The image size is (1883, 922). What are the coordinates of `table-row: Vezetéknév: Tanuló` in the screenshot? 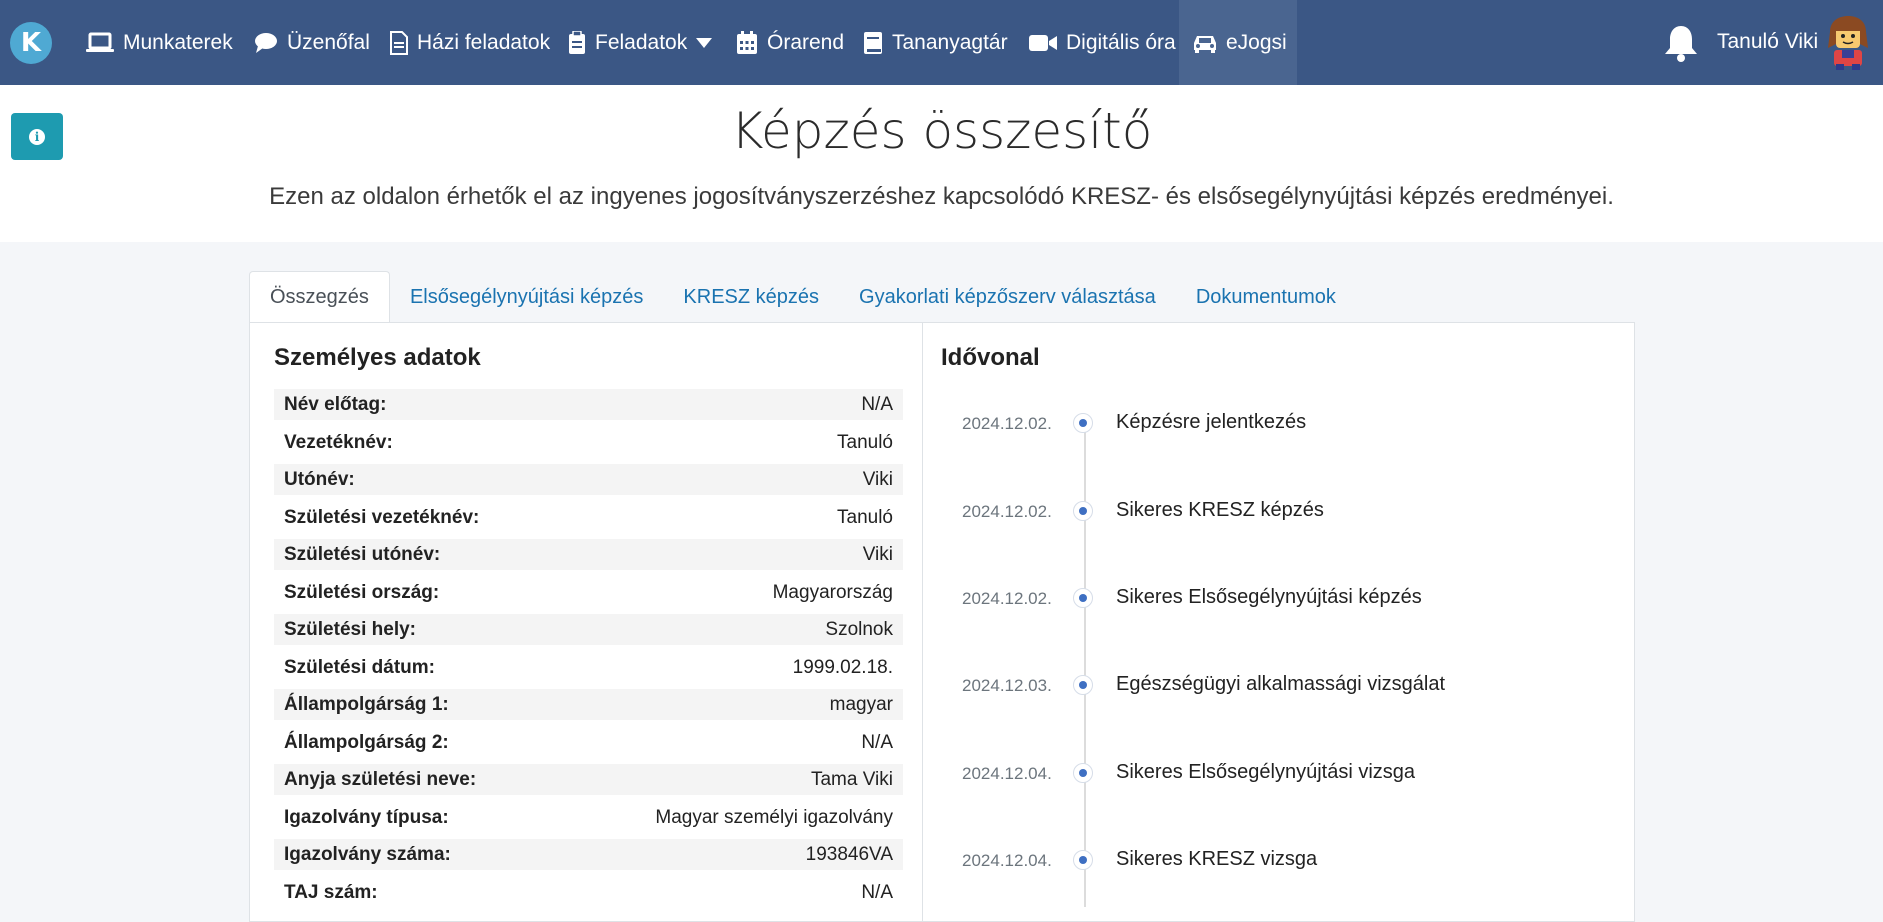 It's located at (588, 442).